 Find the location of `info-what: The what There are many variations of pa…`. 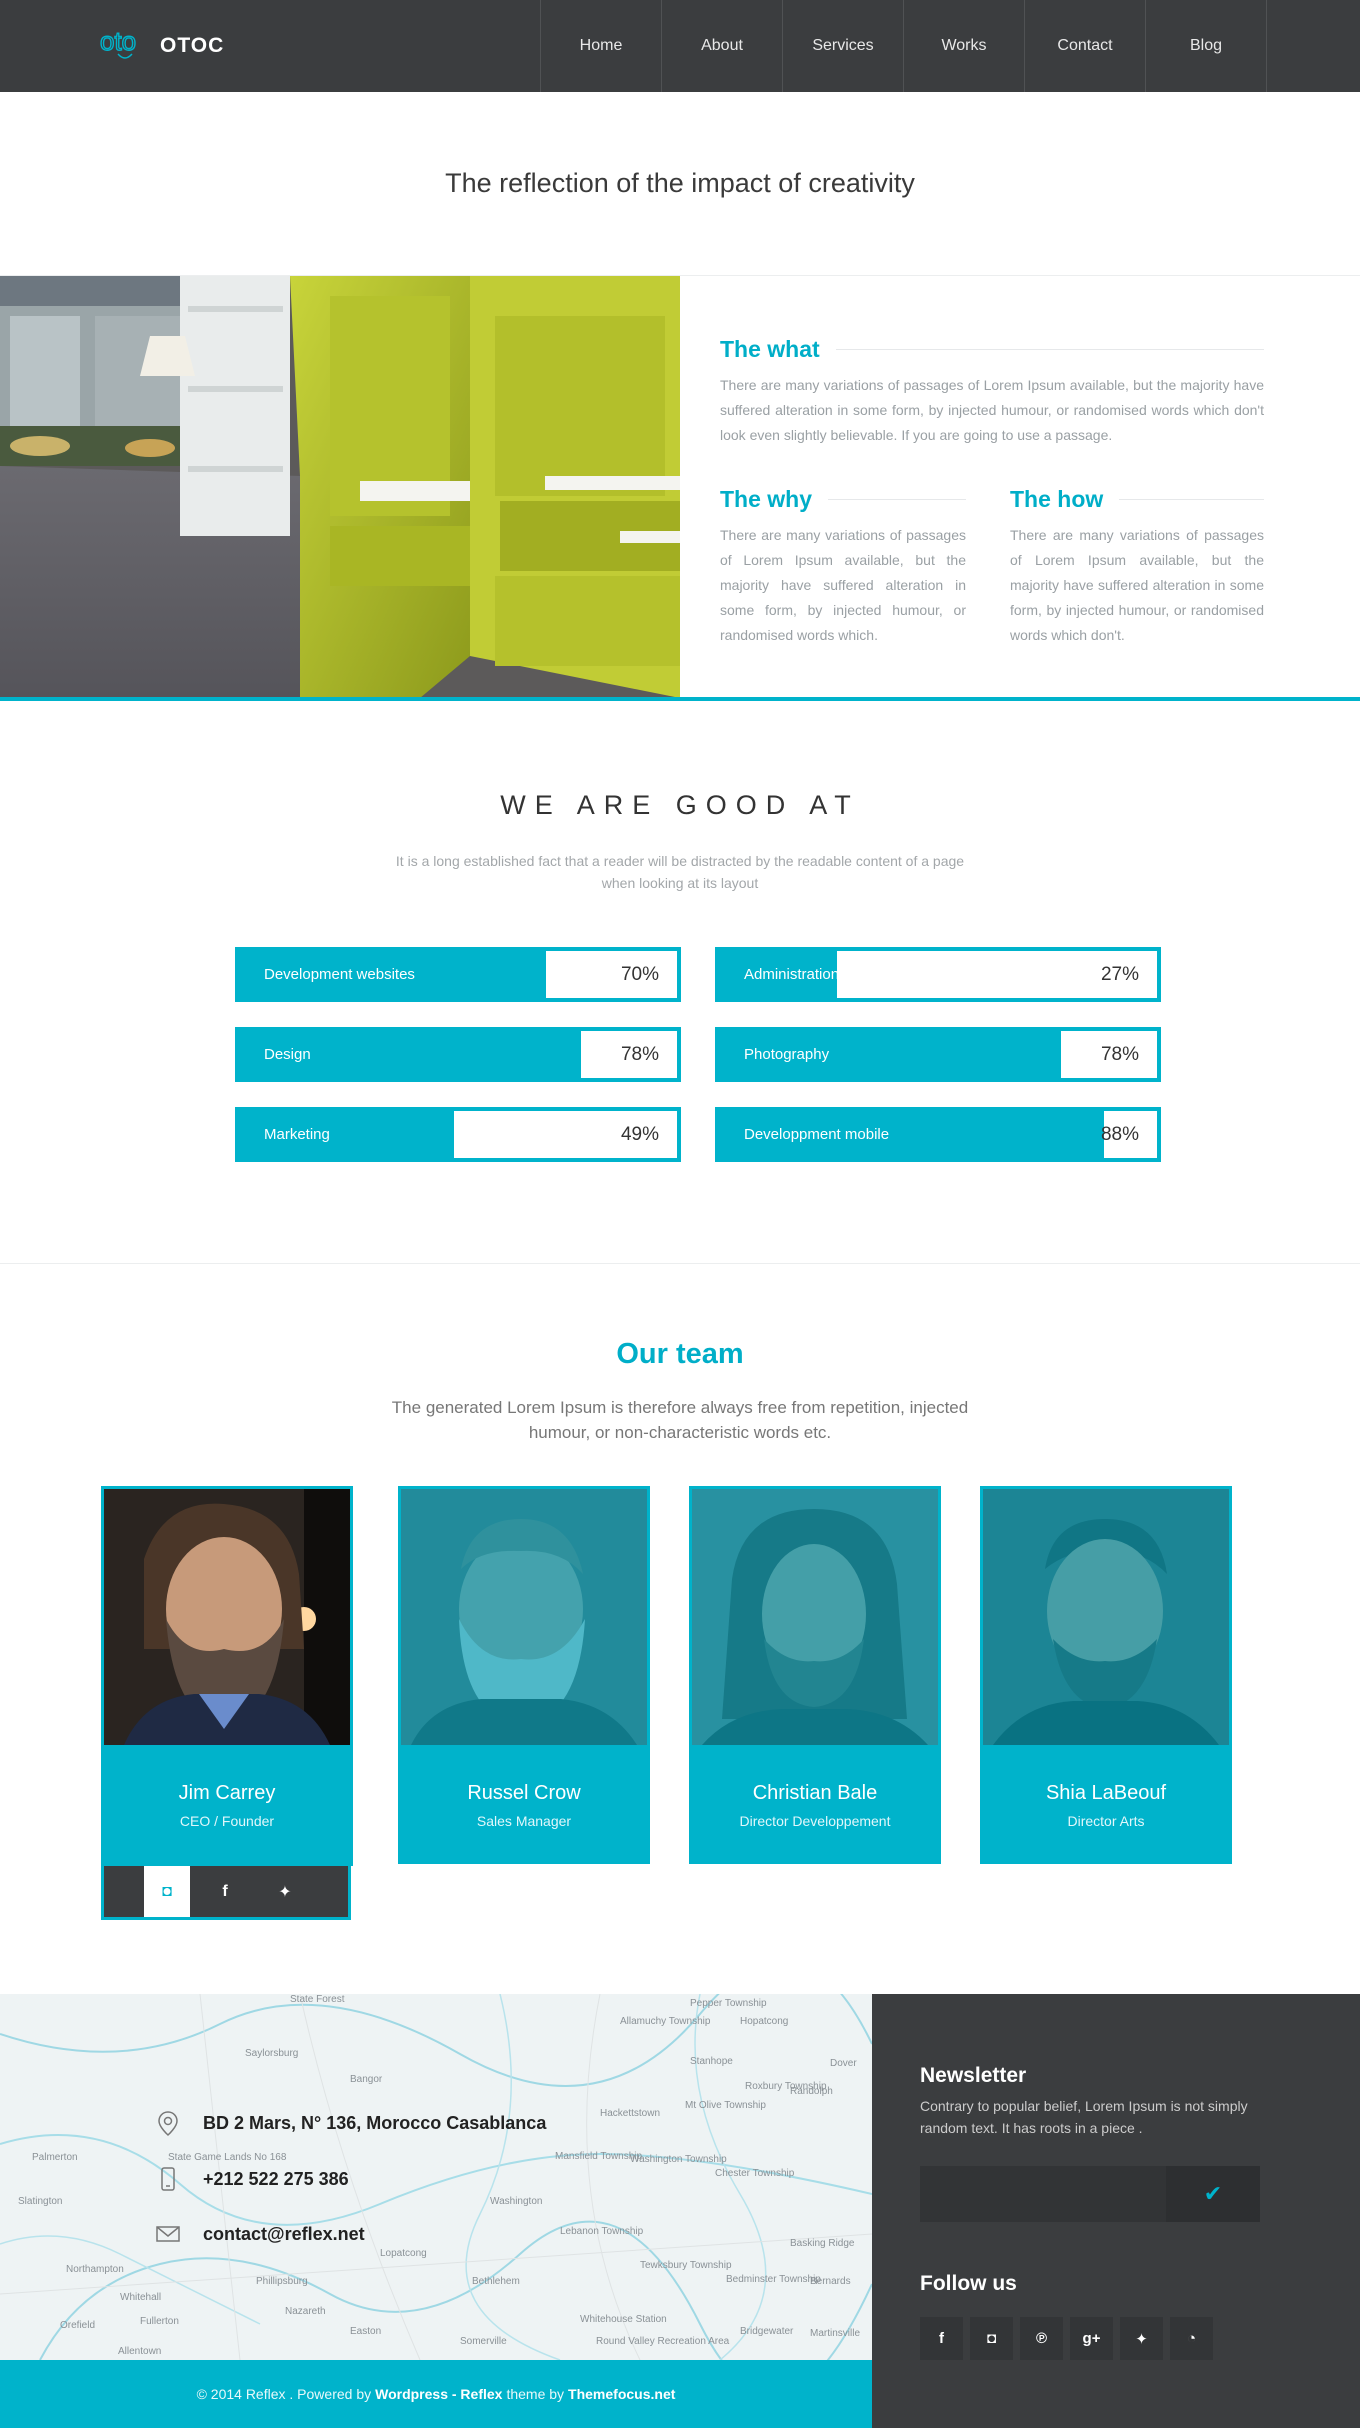

info-what: The what There are many variations of pa… is located at coordinates (992, 392).